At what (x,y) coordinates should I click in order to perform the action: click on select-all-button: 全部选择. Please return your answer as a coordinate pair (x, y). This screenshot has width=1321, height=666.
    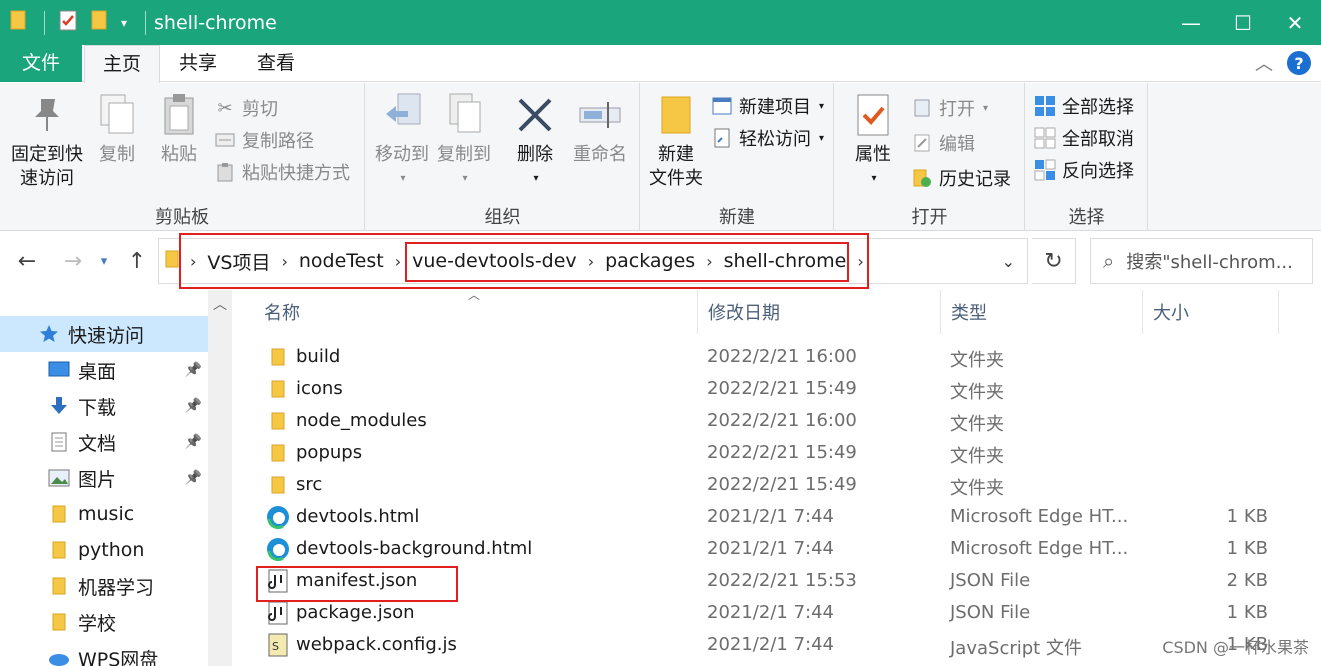
    Looking at the image, I should click on (1084, 106).